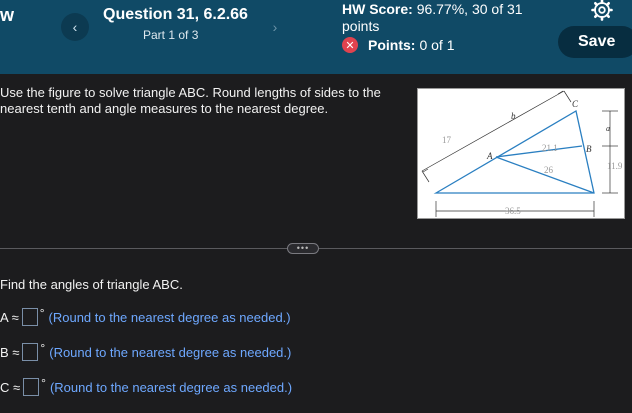 This screenshot has height=413, width=632. I want to click on next-question-button: ›, so click(275, 27).